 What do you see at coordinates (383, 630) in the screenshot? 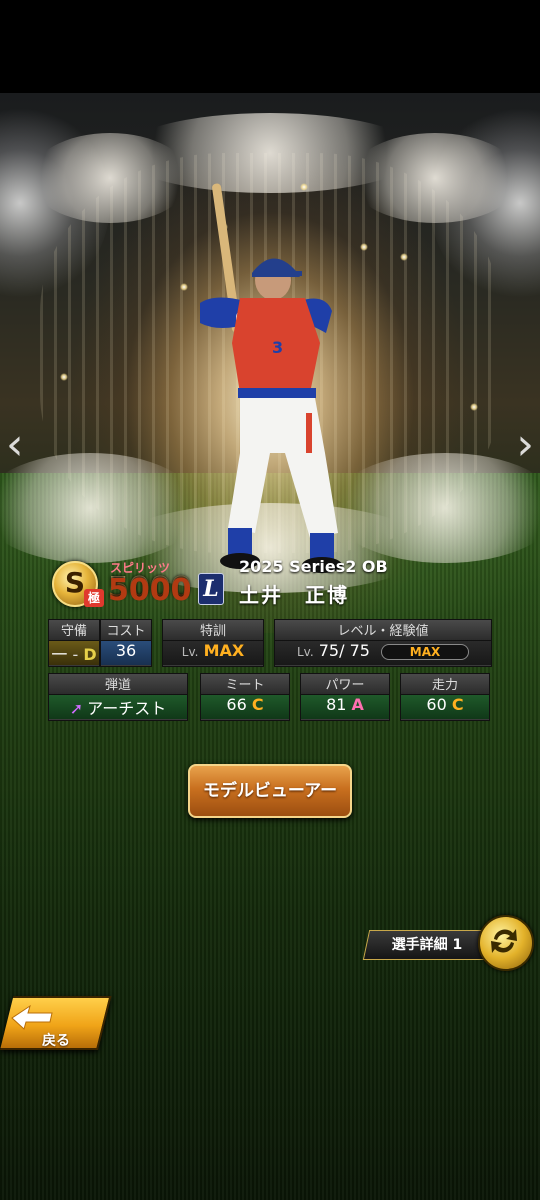
I see `level-label: レベル・経験値` at bounding box center [383, 630].